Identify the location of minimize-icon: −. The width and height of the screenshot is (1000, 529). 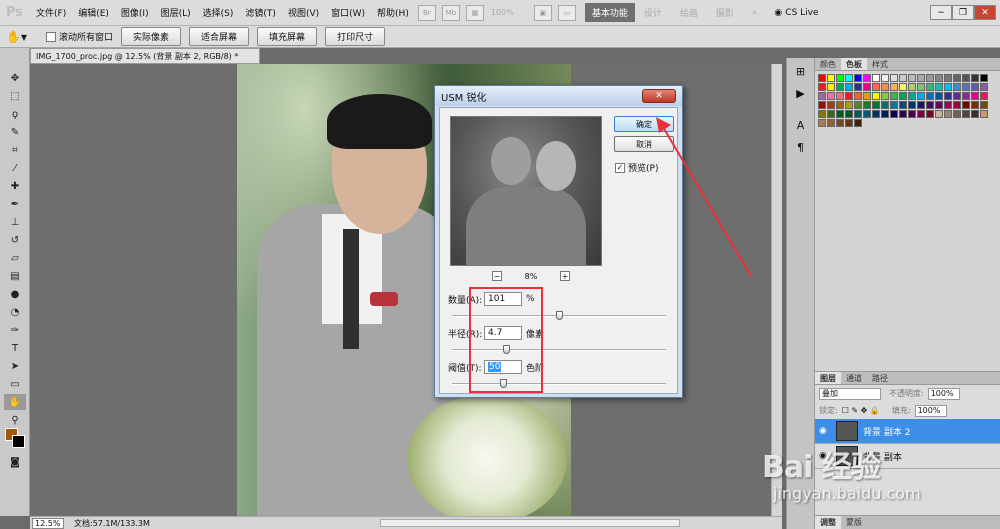
(941, 12).